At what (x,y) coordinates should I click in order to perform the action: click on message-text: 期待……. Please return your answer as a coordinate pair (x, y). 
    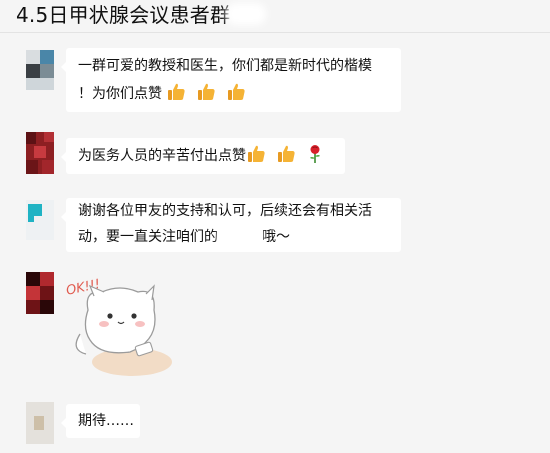
    Looking at the image, I should click on (106, 421).